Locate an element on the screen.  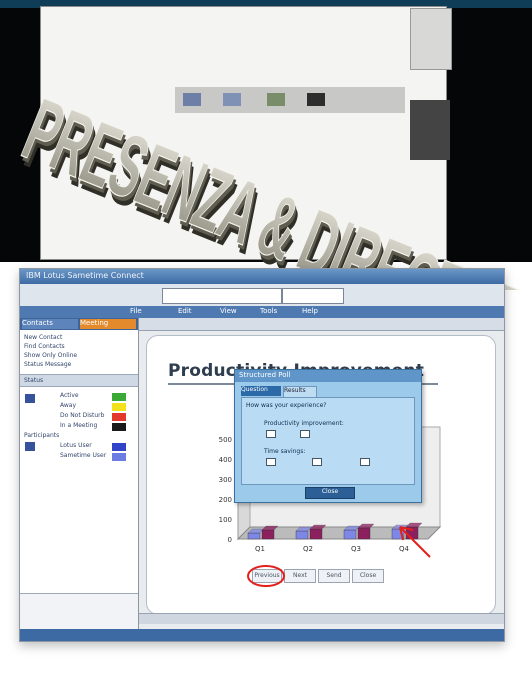
annotation-circle is located at coordinates (266, 576).